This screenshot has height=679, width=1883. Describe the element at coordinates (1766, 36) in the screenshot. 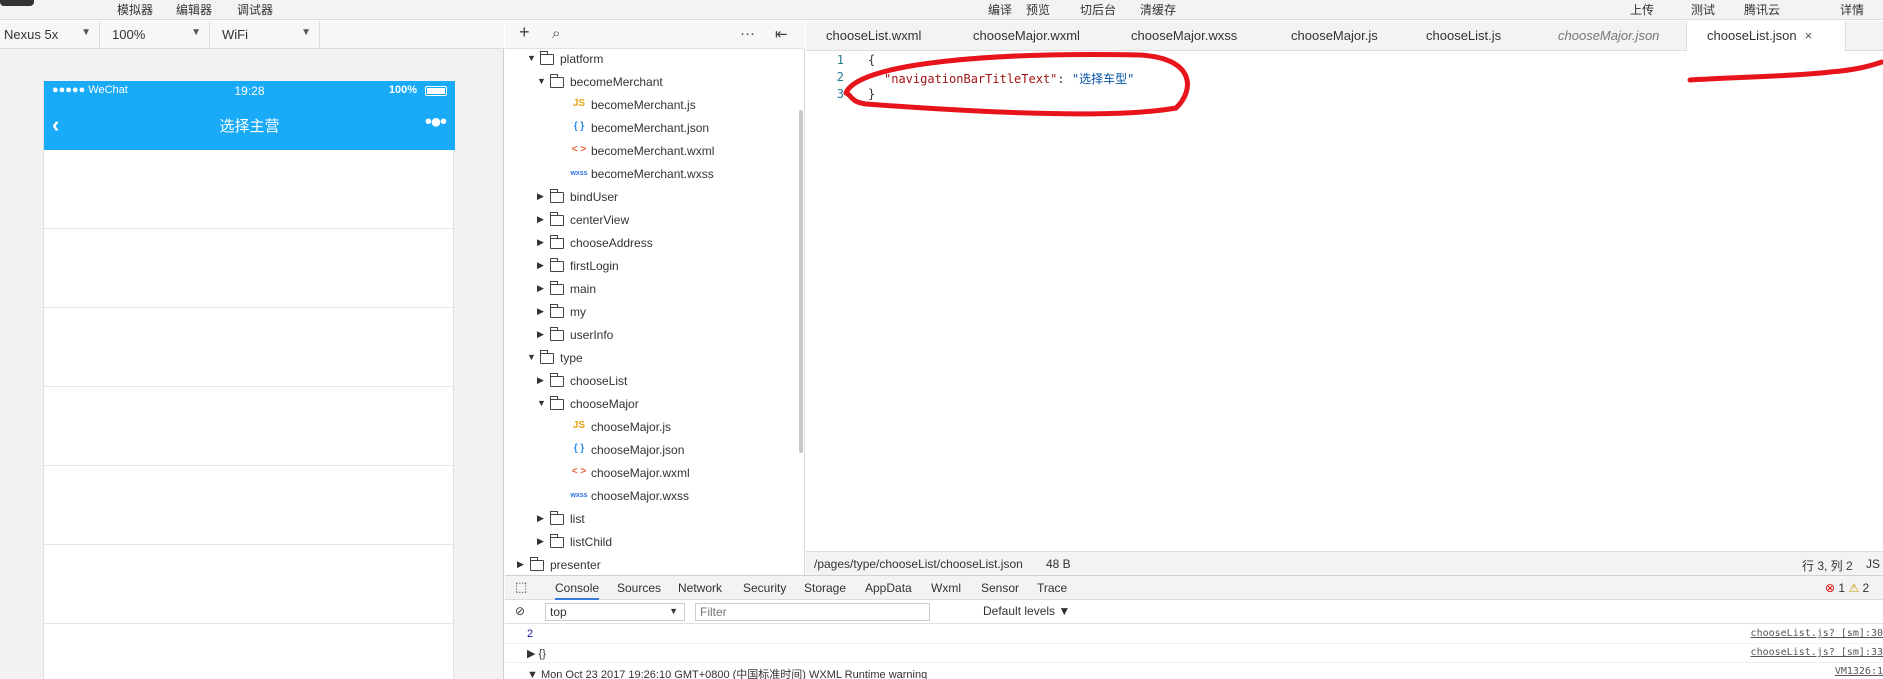

I see `editor-tab-chooseList-json: chooseList.json ×` at that location.